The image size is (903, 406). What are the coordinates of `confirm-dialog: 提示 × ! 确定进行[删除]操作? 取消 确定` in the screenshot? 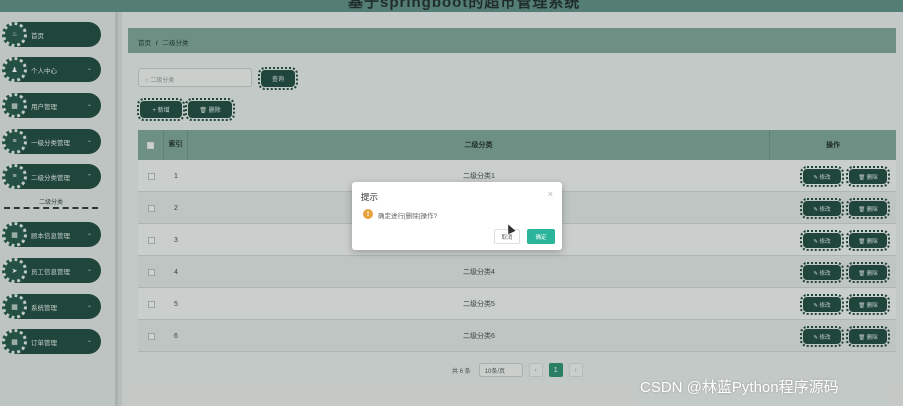 It's located at (457, 216).